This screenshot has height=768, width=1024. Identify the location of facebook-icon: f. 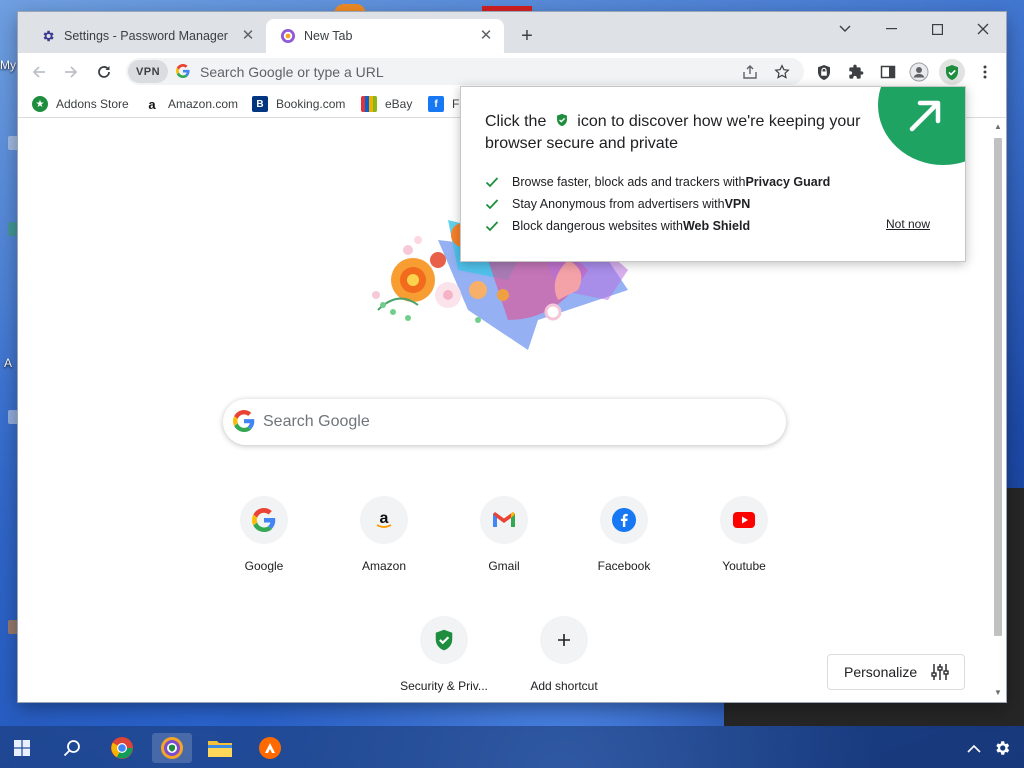
(436, 104).